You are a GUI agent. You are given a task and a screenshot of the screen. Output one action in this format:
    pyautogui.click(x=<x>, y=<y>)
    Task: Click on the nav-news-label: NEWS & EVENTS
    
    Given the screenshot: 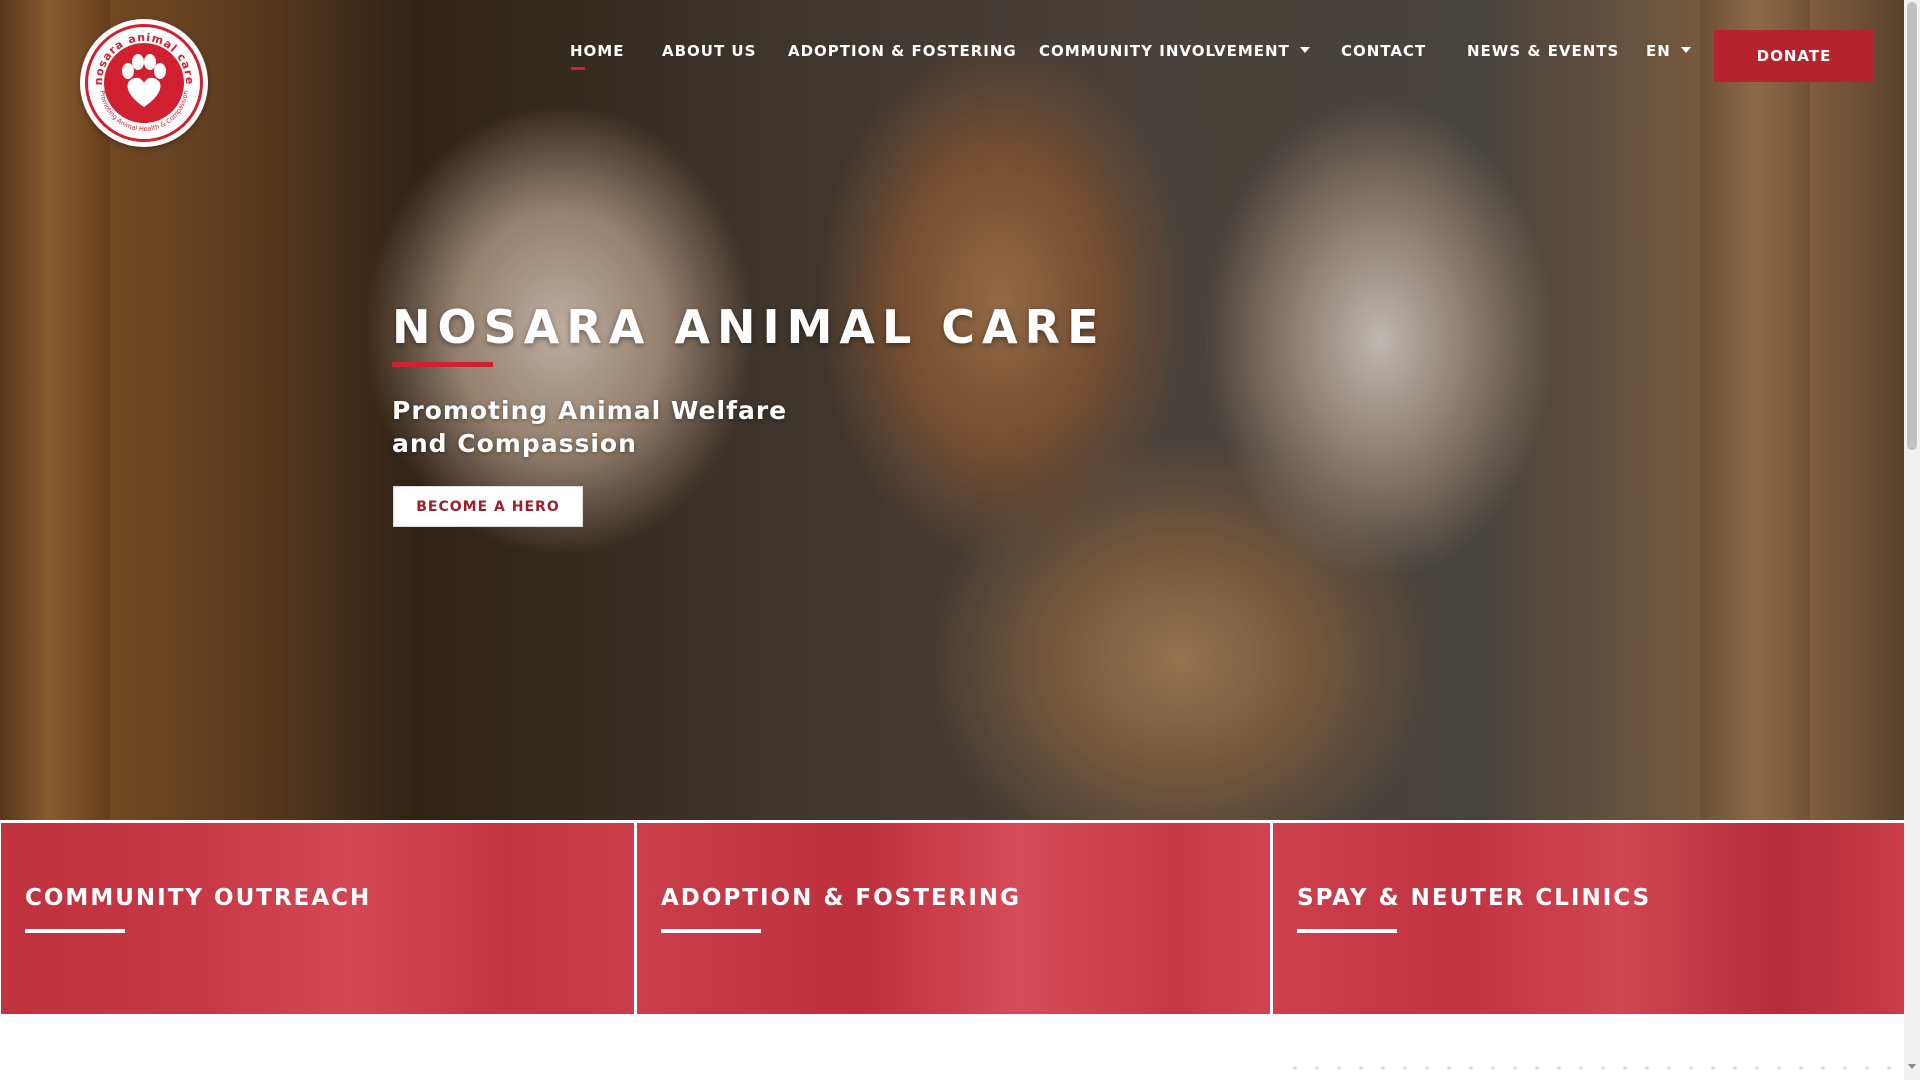 What is the action you would take?
    pyautogui.click(x=1543, y=51)
    